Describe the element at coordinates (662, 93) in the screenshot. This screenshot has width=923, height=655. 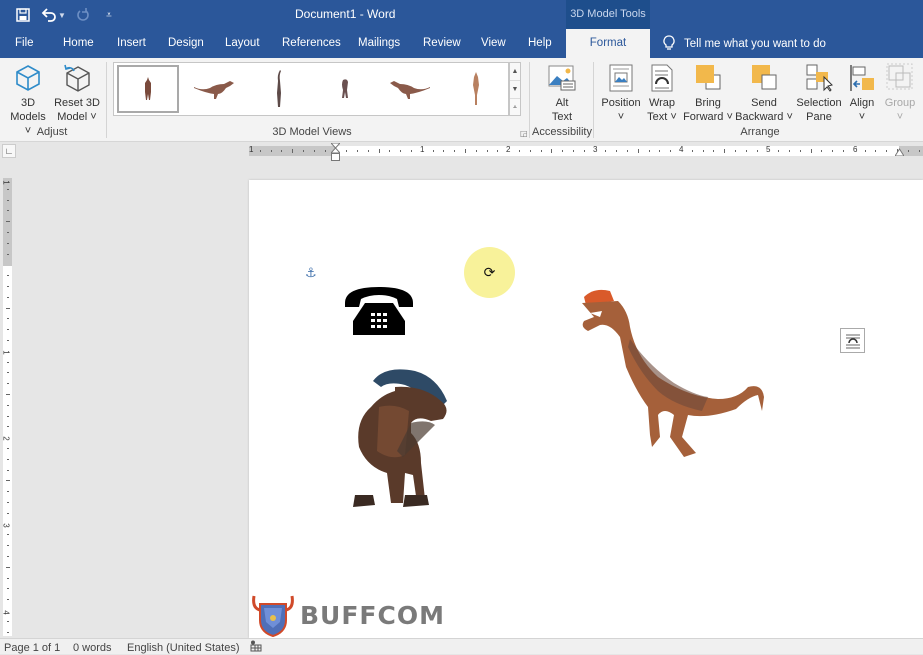
I see `wrap-text-button: Wrap Text ˅` at that location.